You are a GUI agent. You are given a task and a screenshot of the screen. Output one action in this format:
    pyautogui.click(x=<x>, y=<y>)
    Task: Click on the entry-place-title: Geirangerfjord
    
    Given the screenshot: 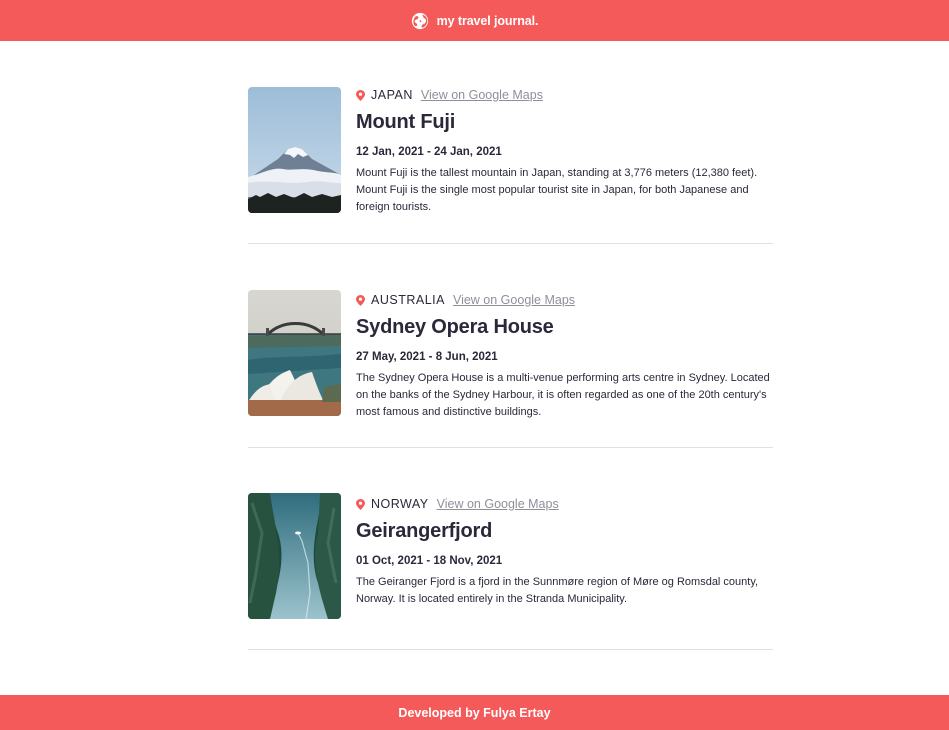 What is the action you would take?
    pyautogui.click(x=424, y=531)
    